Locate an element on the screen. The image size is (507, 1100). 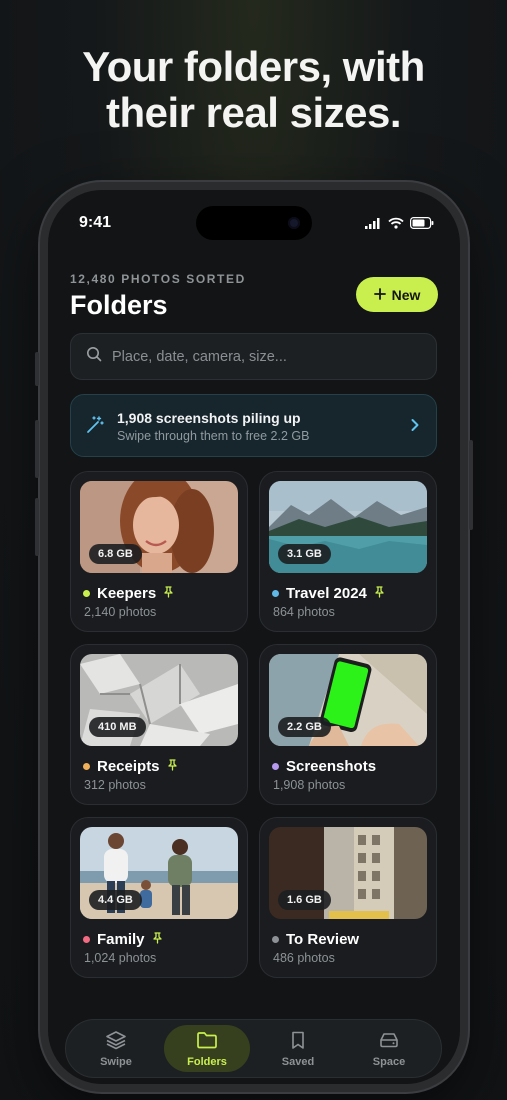
tab-space: Space is located at coordinates (389, 1048).